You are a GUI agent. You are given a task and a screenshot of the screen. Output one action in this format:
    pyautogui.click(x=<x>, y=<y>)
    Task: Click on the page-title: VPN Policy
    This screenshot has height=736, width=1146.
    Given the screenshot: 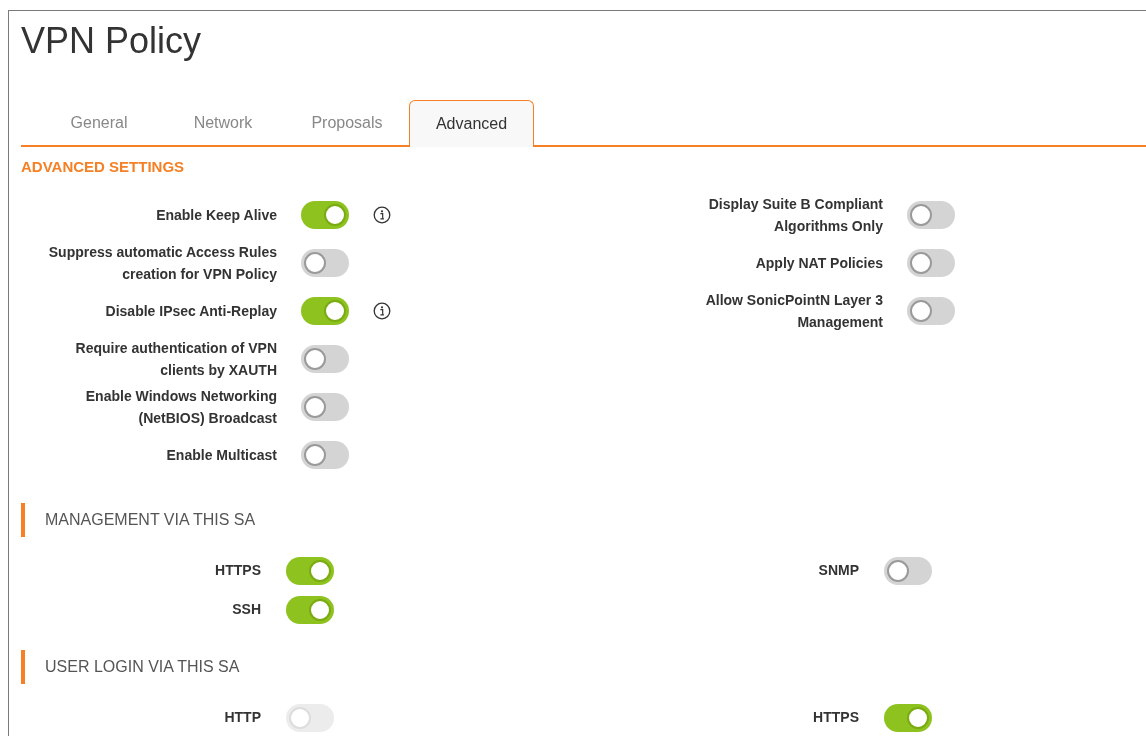 What is the action you would take?
    pyautogui.click(x=112, y=41)
    